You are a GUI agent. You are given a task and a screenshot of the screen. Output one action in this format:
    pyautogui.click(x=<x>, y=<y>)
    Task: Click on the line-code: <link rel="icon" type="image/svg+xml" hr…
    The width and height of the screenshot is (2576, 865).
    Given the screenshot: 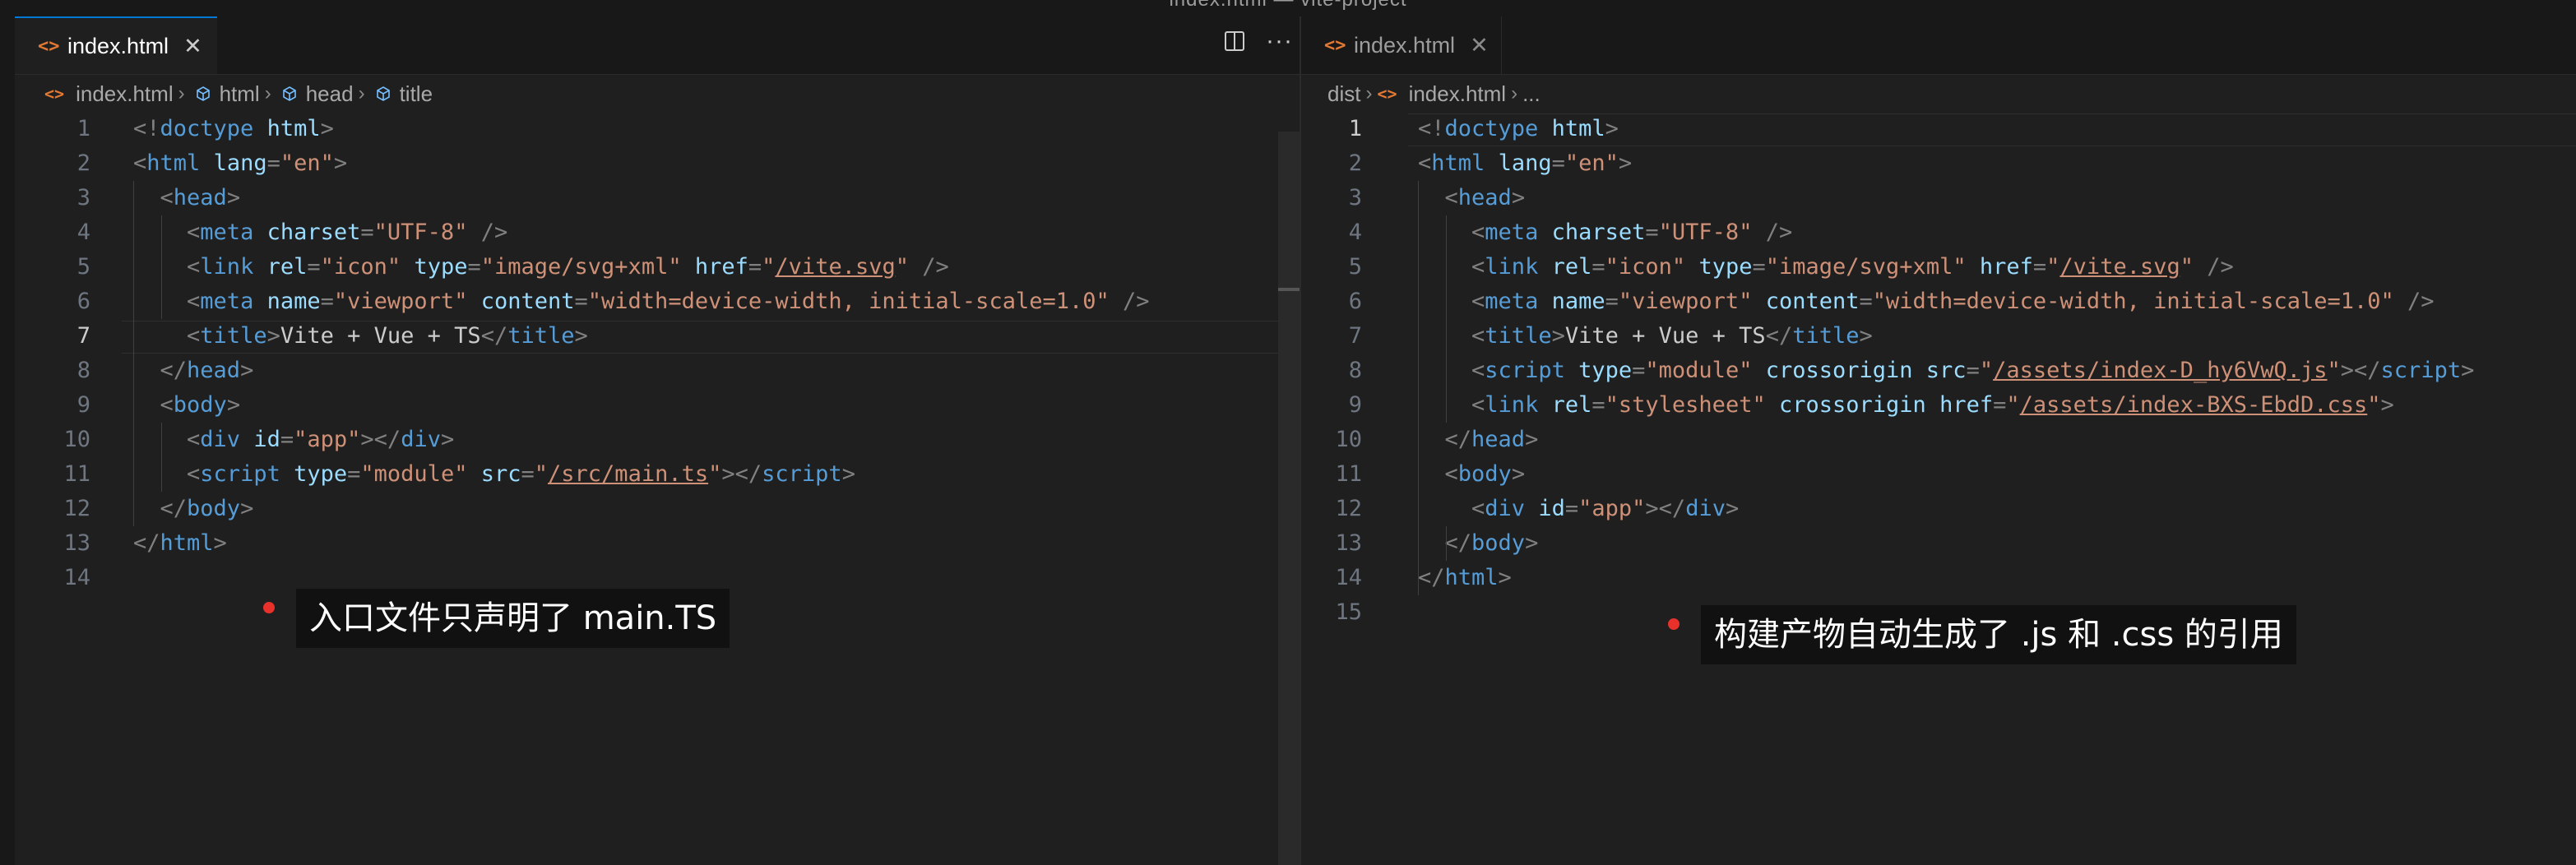 What is the action you would take?
    pyautogui.click(x=541, y=267)
    